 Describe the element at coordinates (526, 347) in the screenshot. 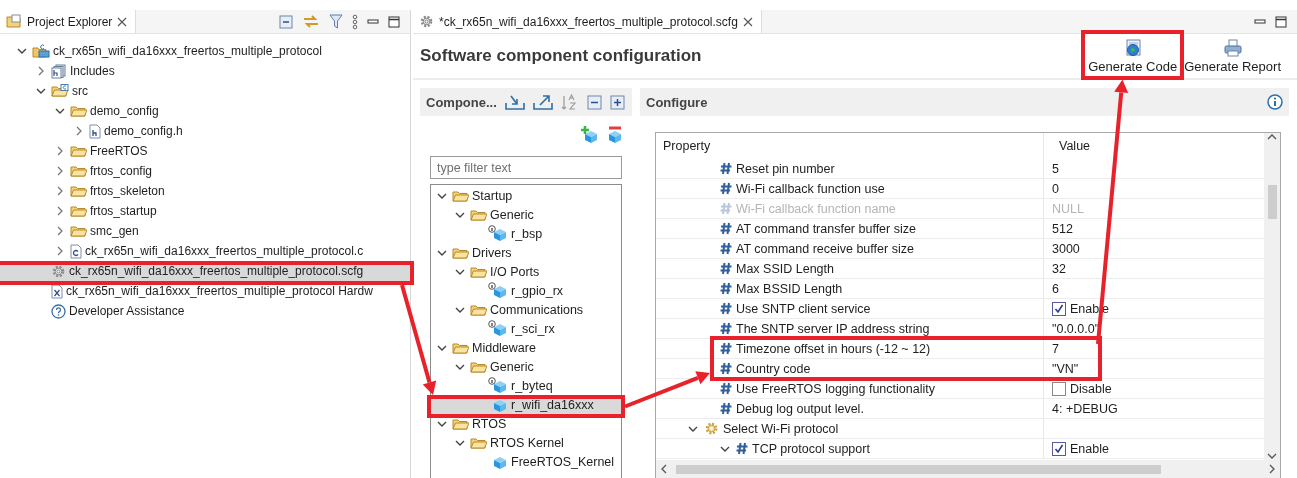

I see `tree-item: Middleware` at that location.